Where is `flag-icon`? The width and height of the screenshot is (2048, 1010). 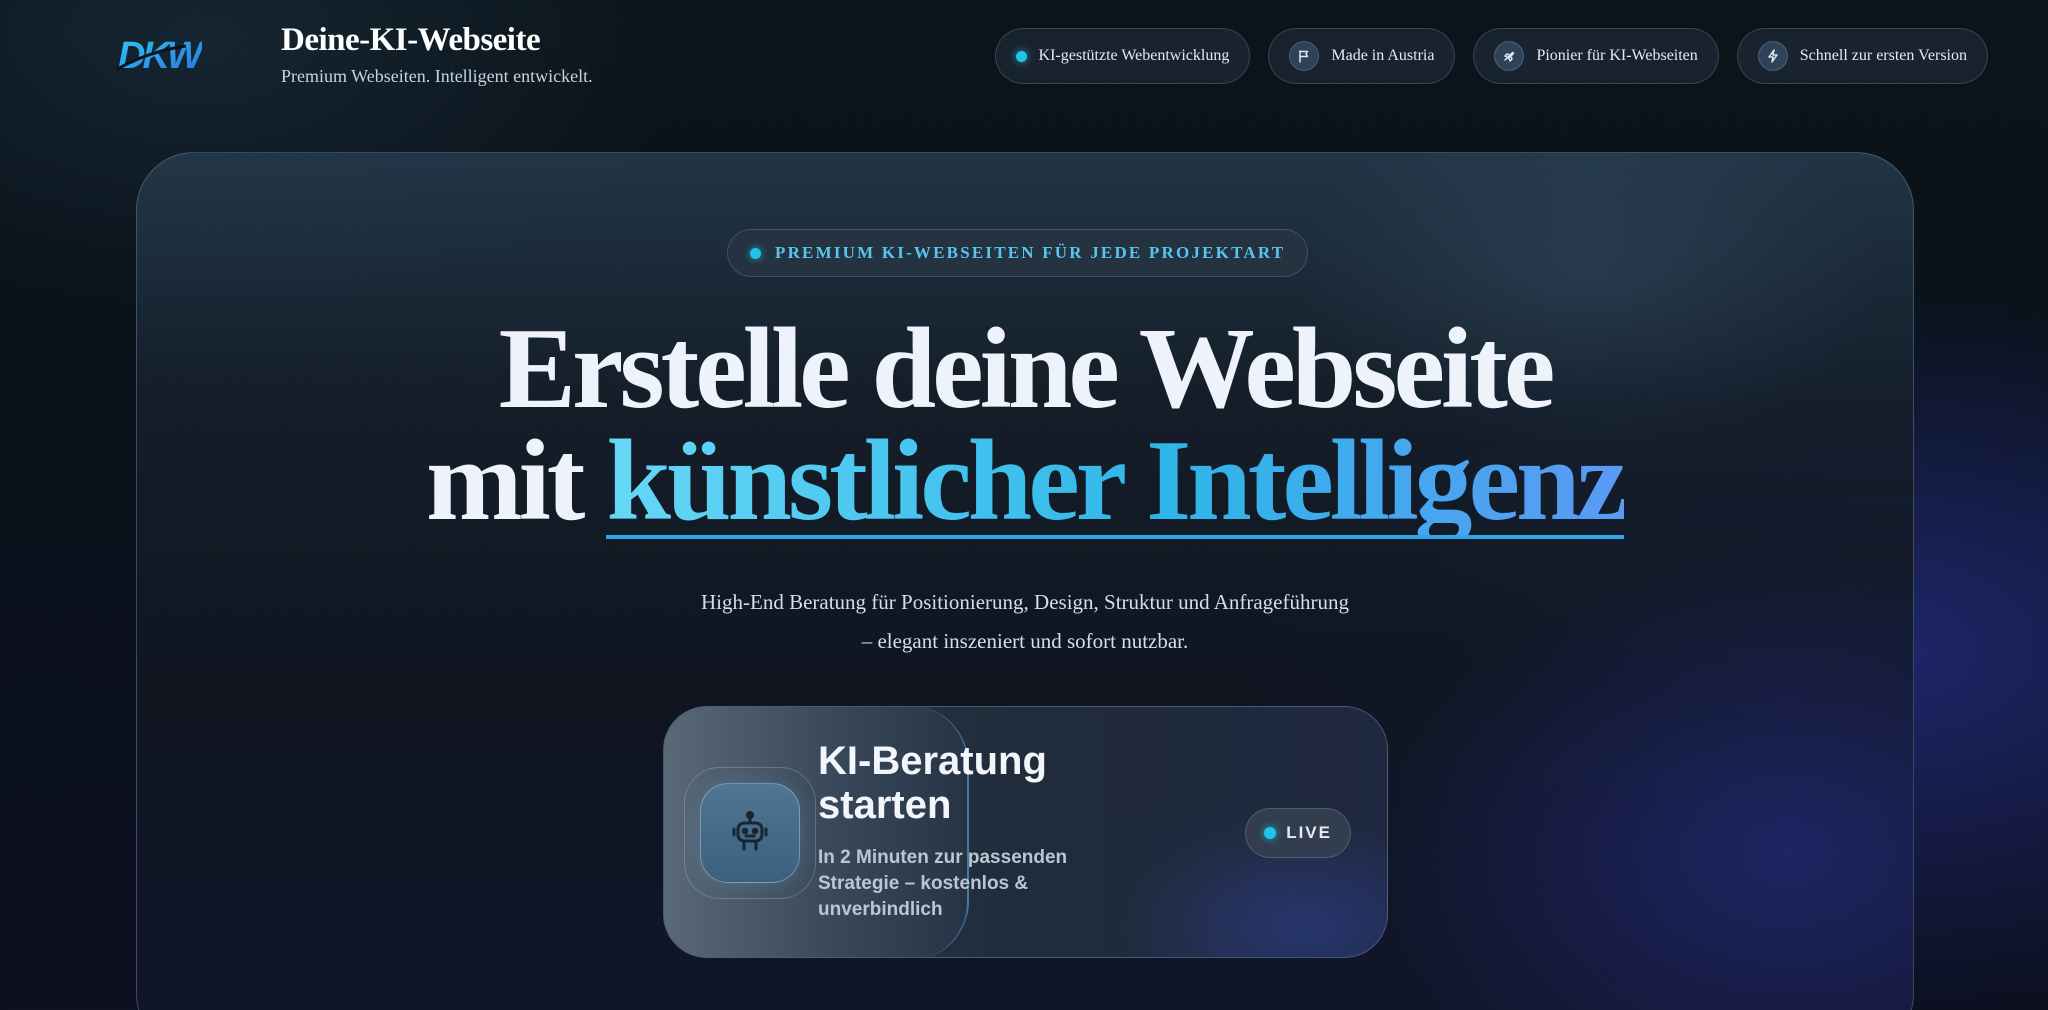
flag-icon is located at coordinates (1304, 56).